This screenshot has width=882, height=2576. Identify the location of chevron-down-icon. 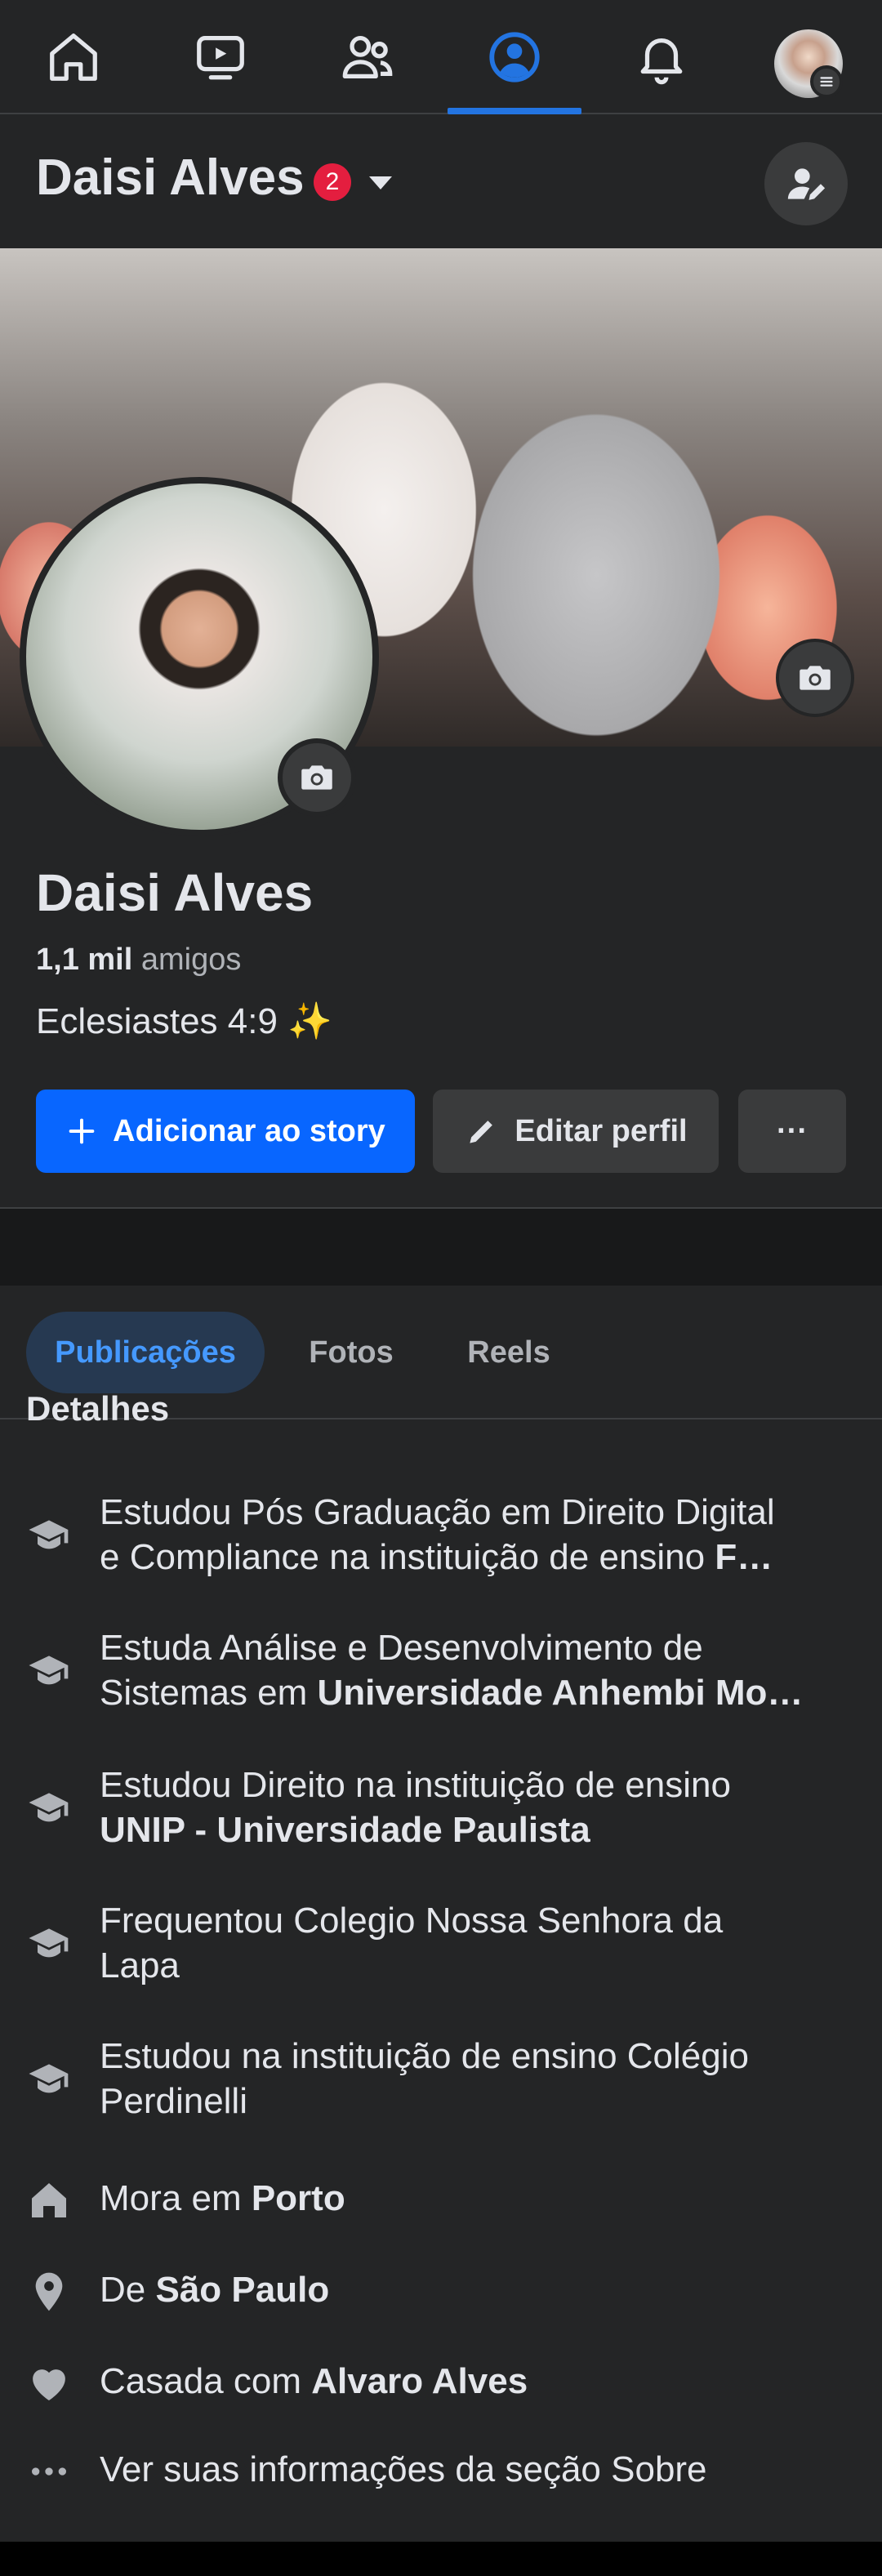
(380, 182).